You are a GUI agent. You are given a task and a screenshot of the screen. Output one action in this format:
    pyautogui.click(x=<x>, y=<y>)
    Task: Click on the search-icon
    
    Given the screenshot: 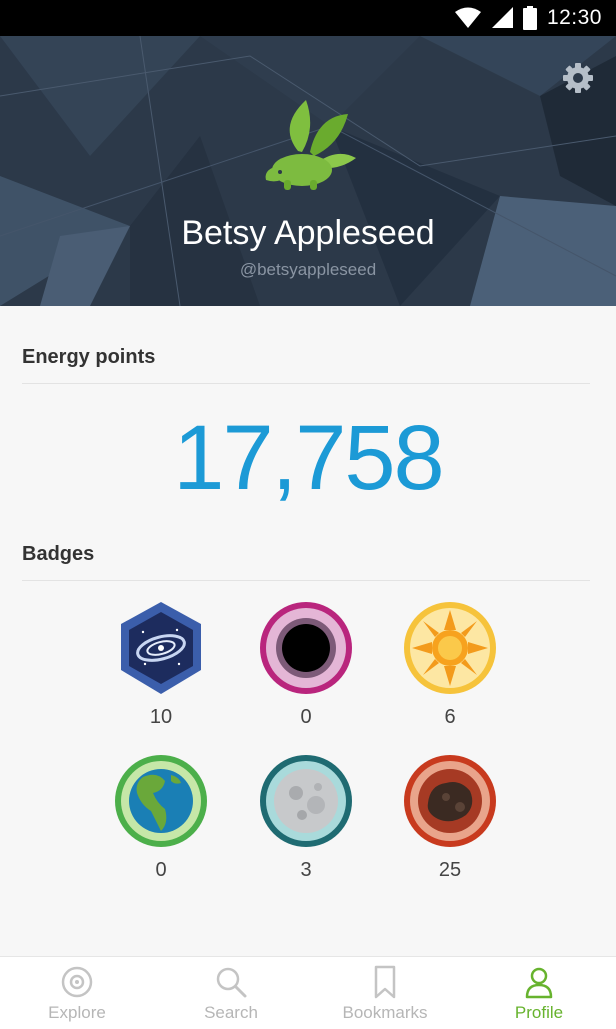 What is the action you would take?
    pyautogui.click(x=231, y=982)
    